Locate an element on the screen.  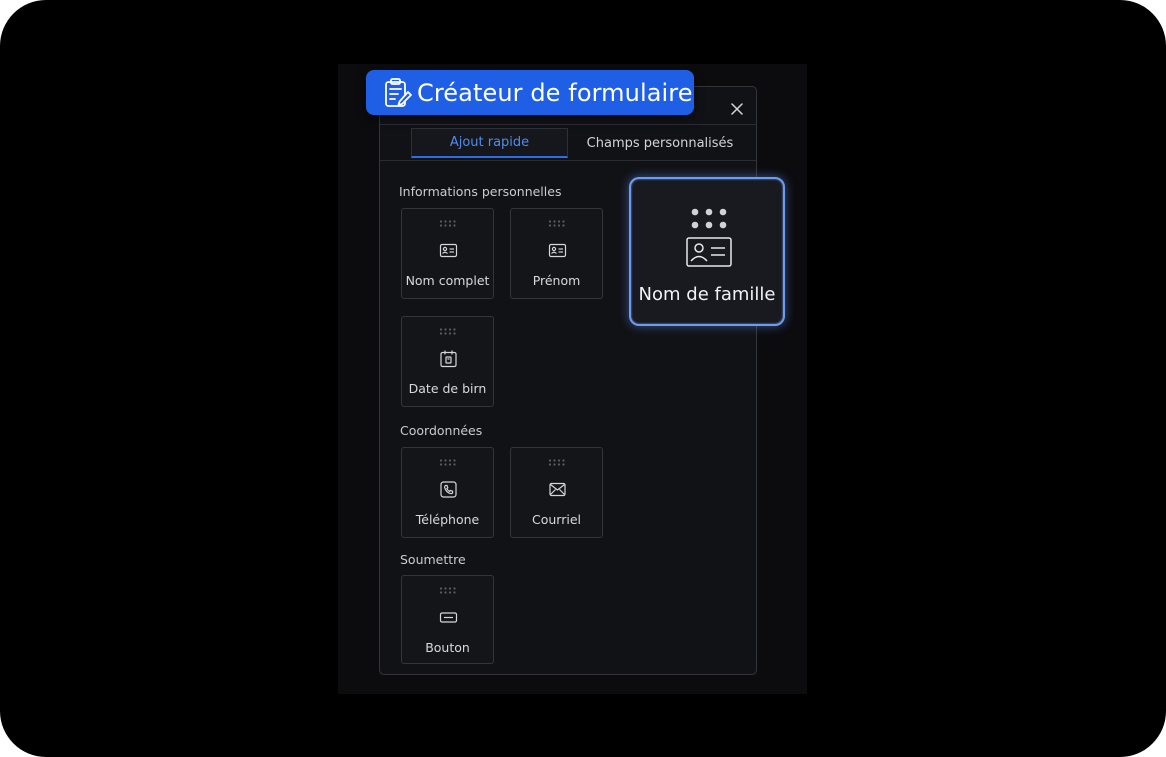
close-icon is located at coordinates (737, 109).